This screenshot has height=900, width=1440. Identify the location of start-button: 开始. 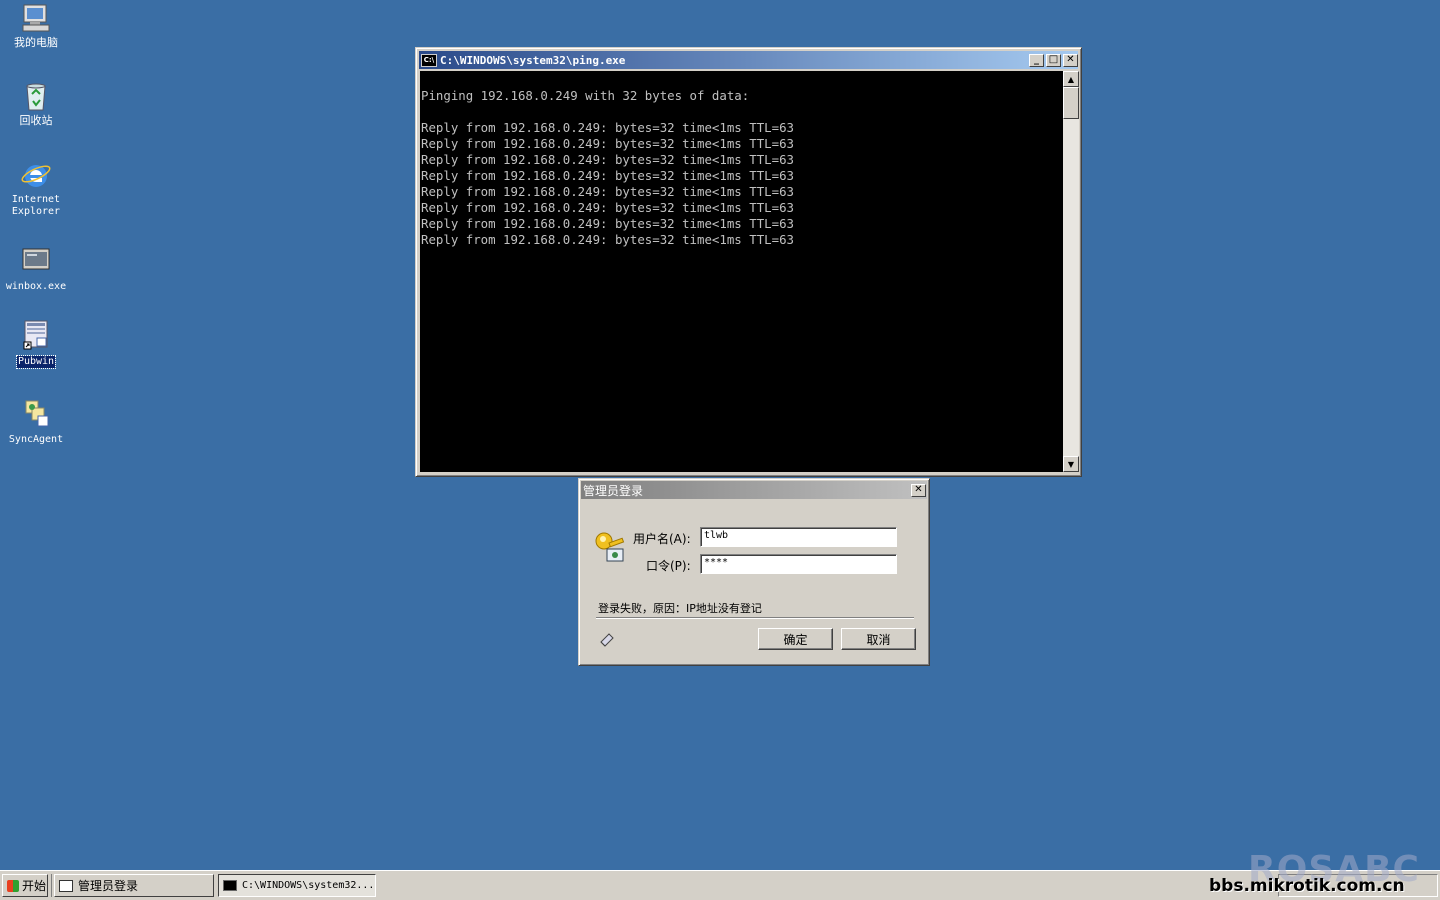
(25, 885).